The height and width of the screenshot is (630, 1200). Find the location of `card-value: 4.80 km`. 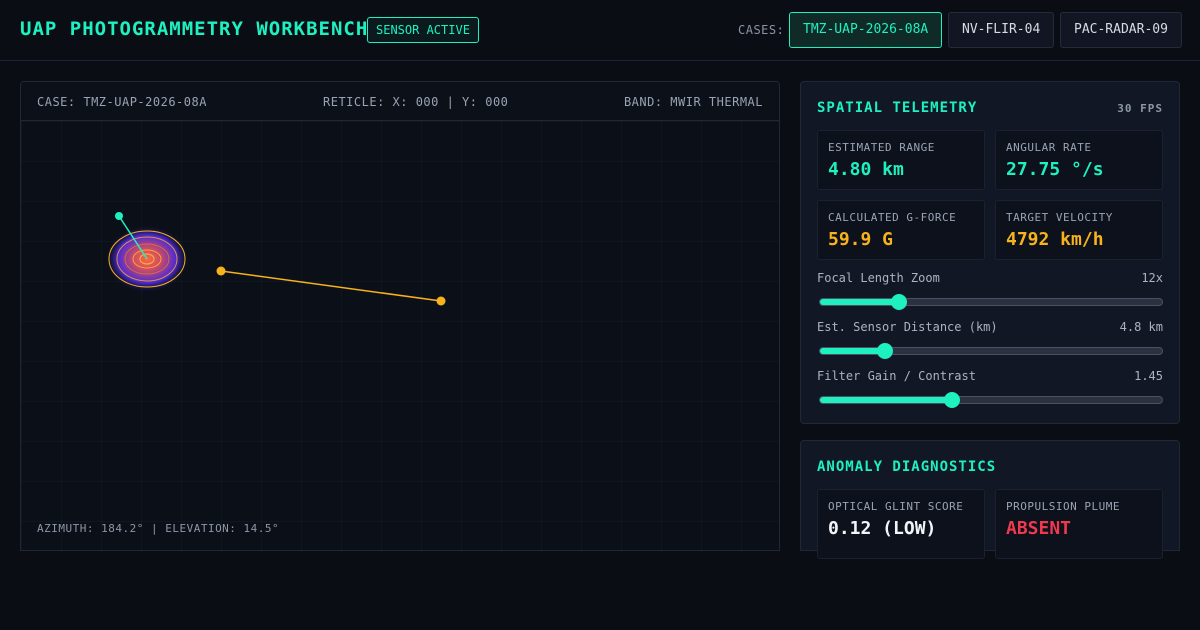

card-value: 4.80 km is located at coordinates (866, 169).